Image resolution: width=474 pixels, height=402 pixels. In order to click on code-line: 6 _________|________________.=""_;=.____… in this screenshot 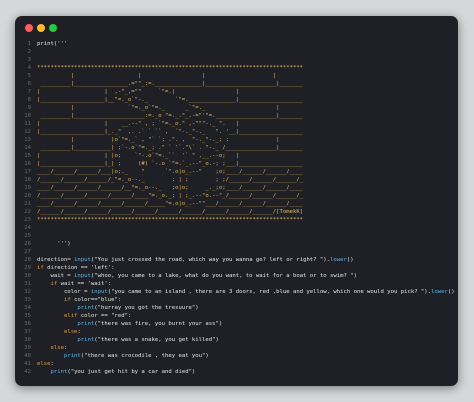, I will do `click(236, 84)`.